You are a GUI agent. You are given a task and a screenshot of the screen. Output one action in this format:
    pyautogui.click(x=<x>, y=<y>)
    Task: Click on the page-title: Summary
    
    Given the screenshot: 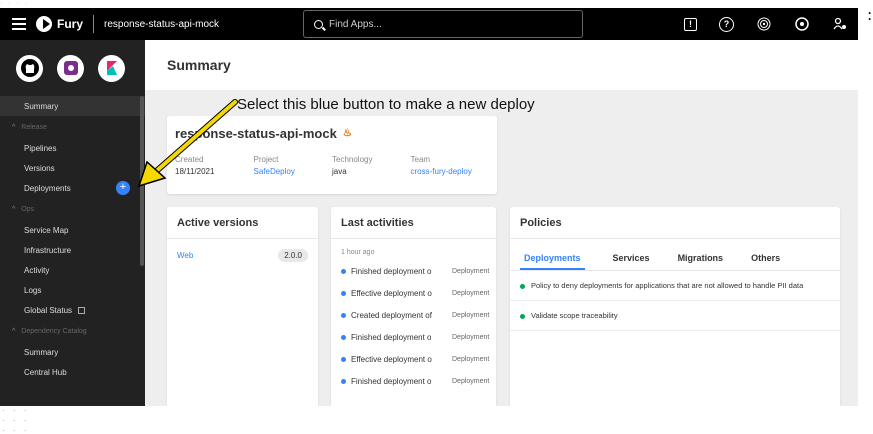 What is the action you would take?
    pyautogui.click(x=199, y=65)
    